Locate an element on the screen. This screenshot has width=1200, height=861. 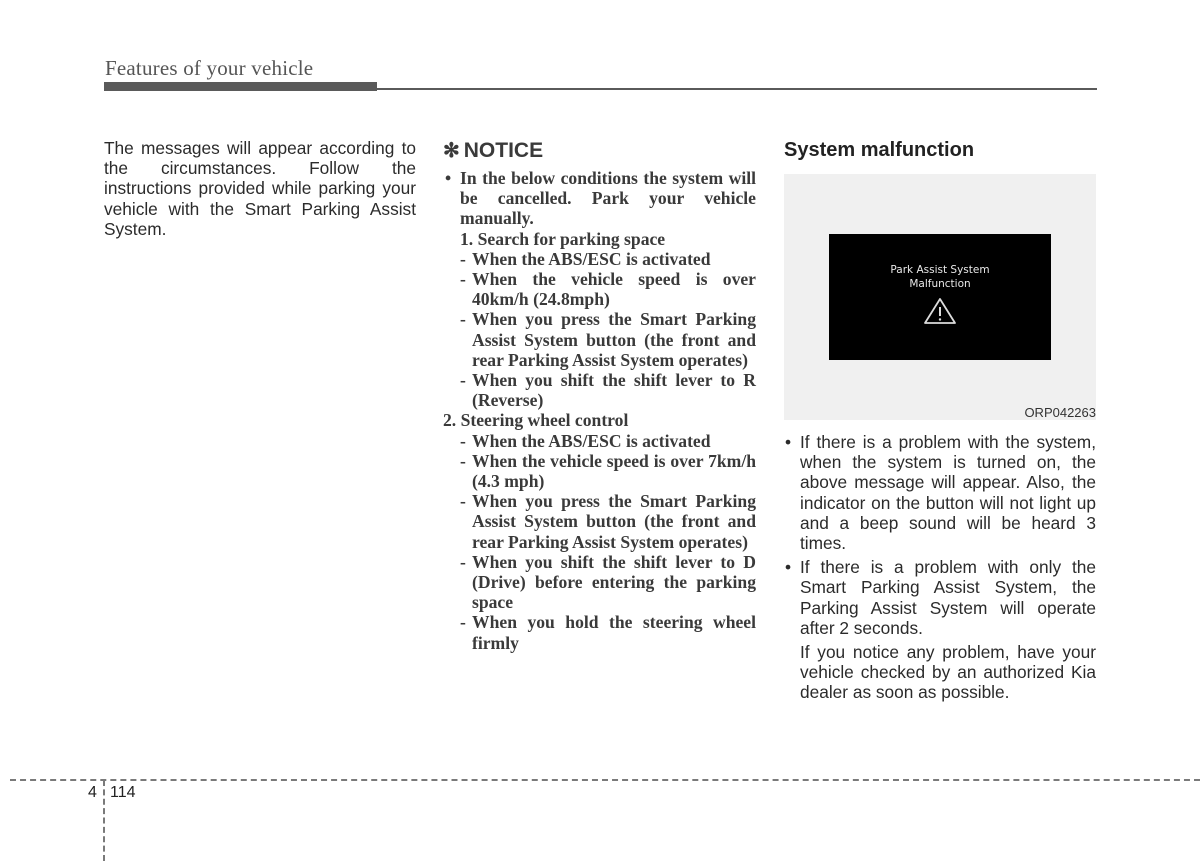
page-number: 114 is located at coordinates (123, 792).